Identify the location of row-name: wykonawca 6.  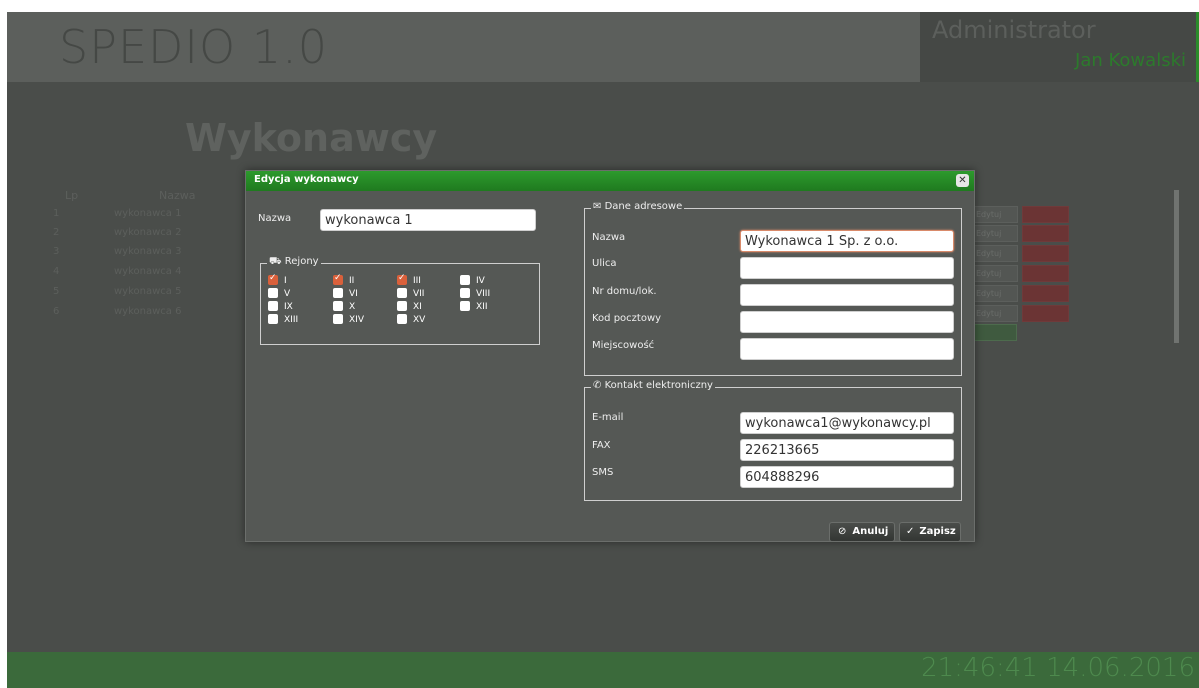
(148, 311).